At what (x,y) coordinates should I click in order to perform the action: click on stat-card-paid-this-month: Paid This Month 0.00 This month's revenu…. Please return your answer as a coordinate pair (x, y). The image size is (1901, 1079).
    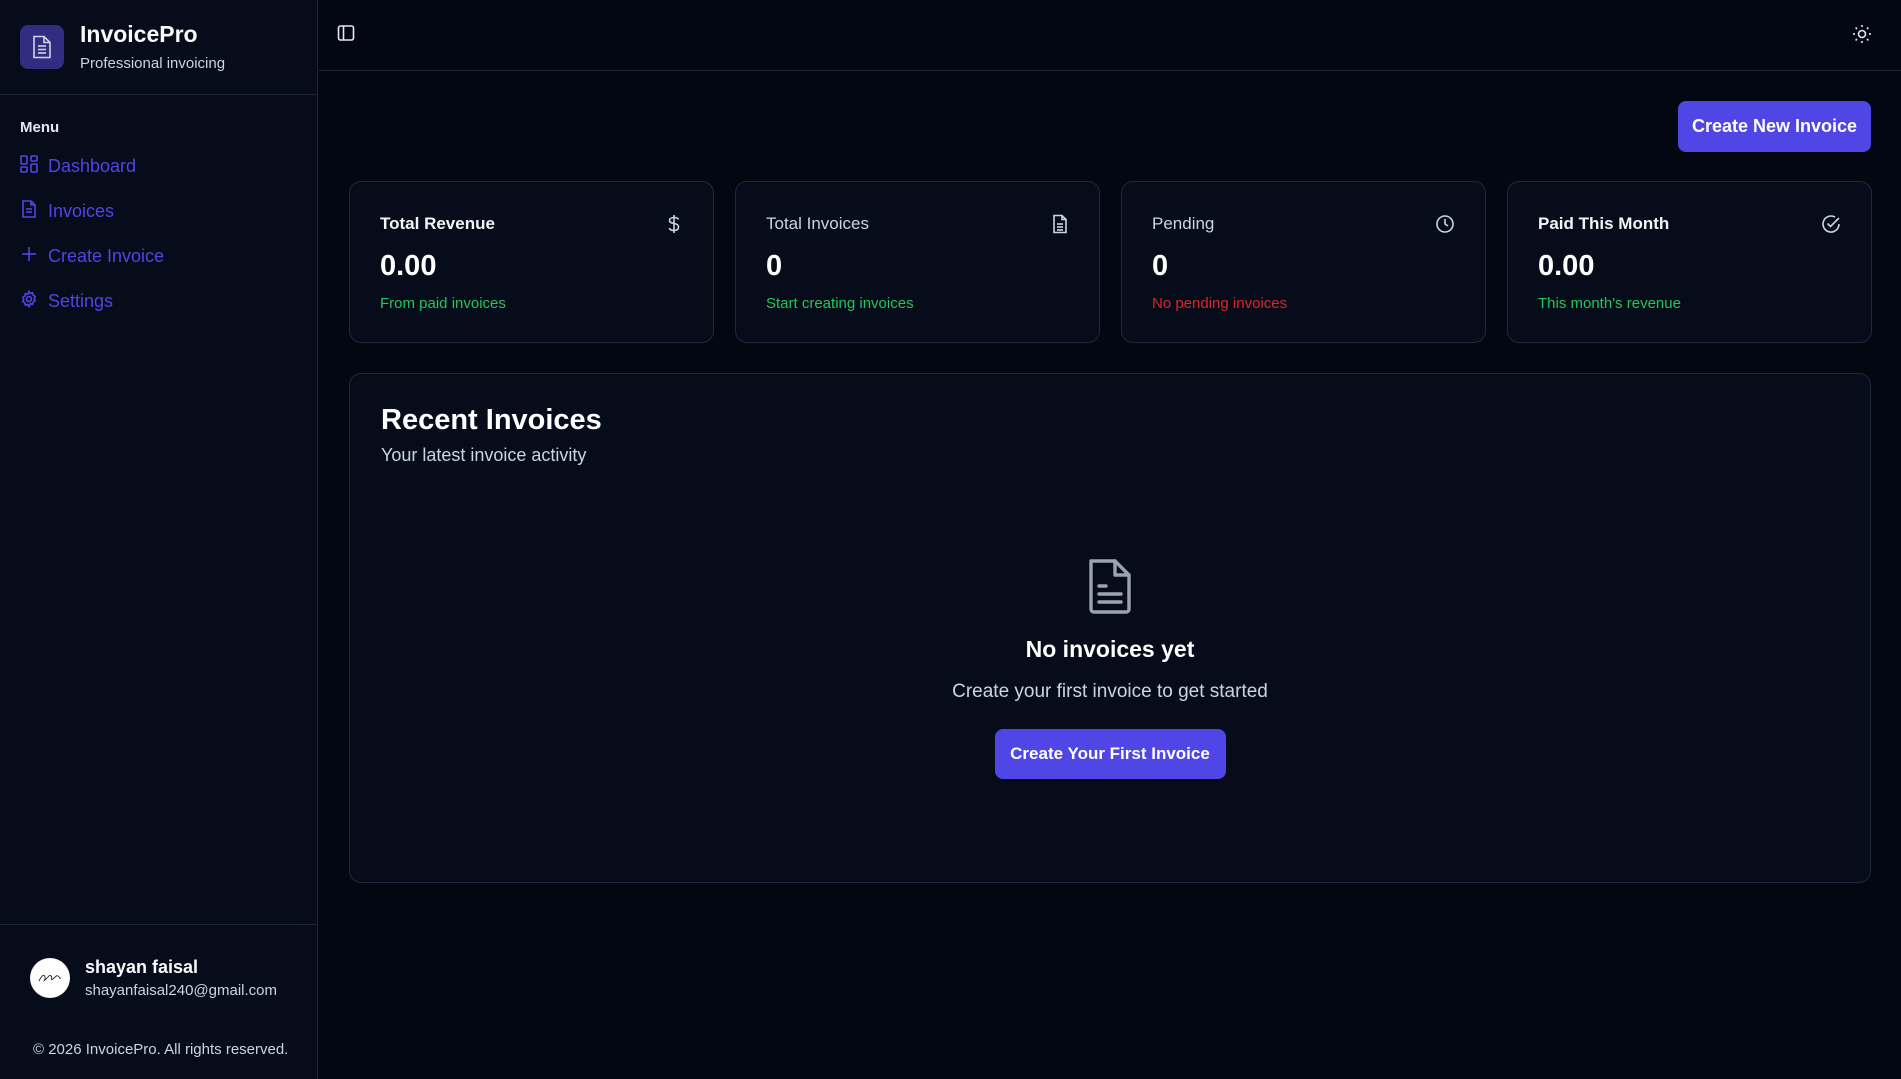
    Looking at the image, I should click on (1689, 262).